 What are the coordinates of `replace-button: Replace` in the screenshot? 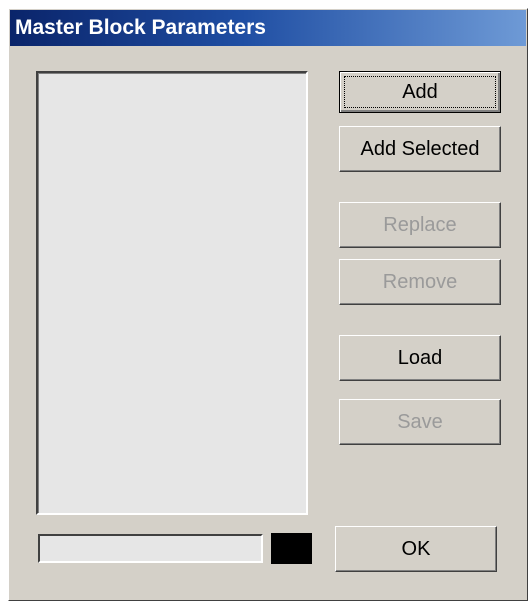 It's located at (420, 225).